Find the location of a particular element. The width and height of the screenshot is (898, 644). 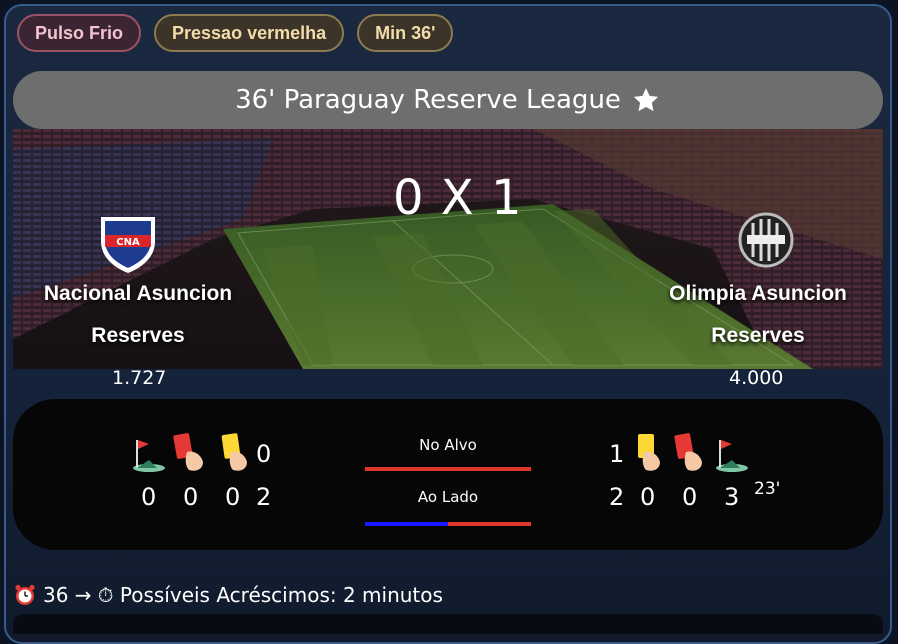

olimpia-crest-icon is located at coordinates (766, 240).